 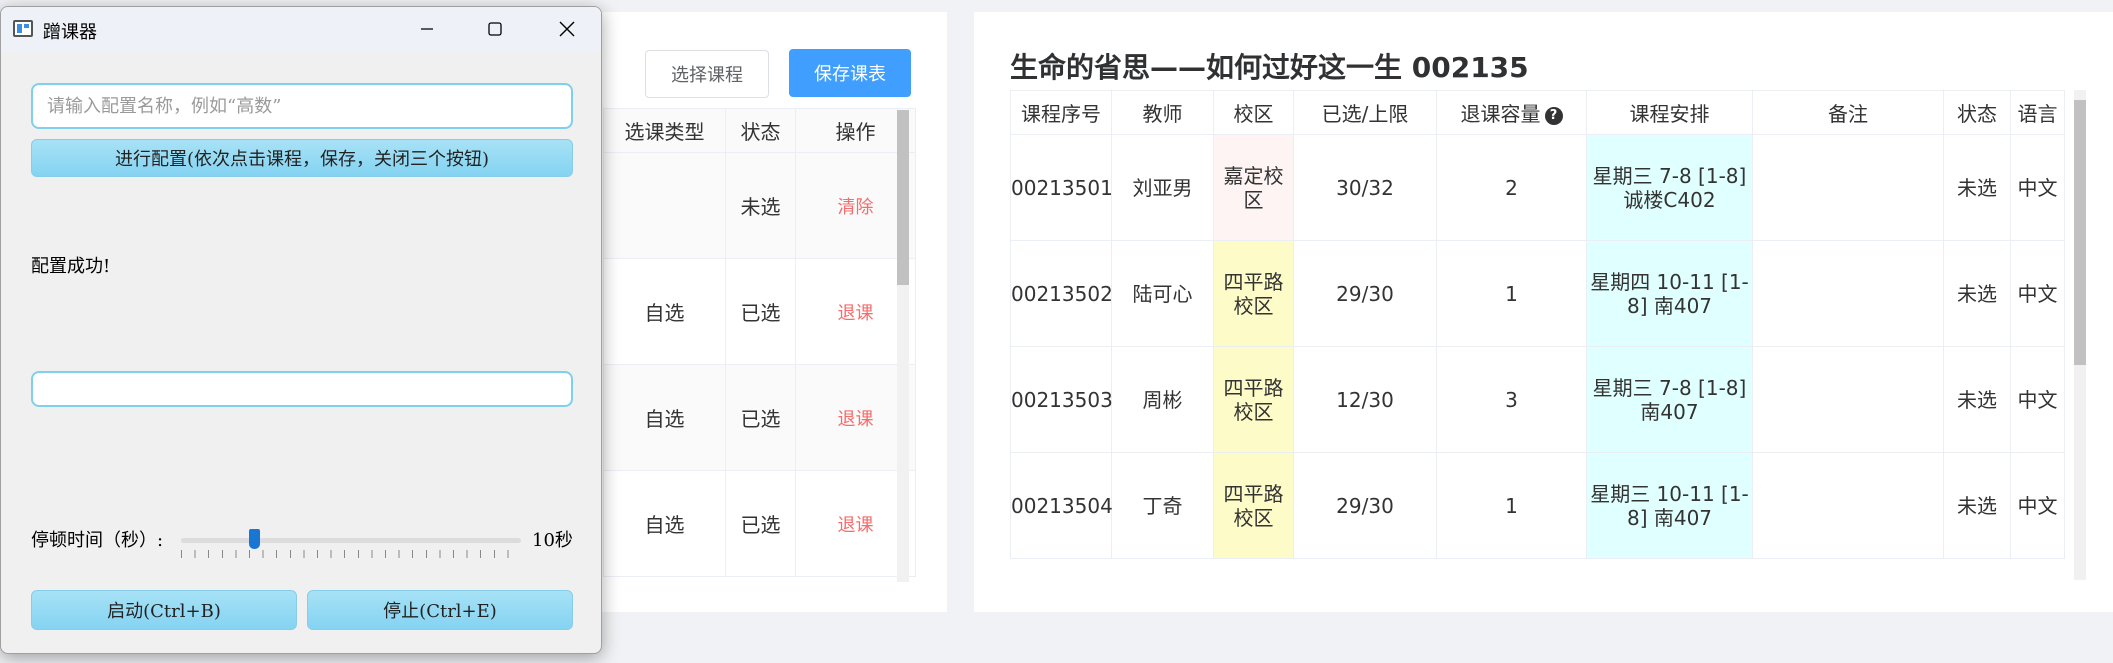 What do you see at coordinates (1669, 505) in the screenshot?
I see `schedule-cell: 星期三 10-11 [1-8] 南407` at bounding box center [1669, 505].